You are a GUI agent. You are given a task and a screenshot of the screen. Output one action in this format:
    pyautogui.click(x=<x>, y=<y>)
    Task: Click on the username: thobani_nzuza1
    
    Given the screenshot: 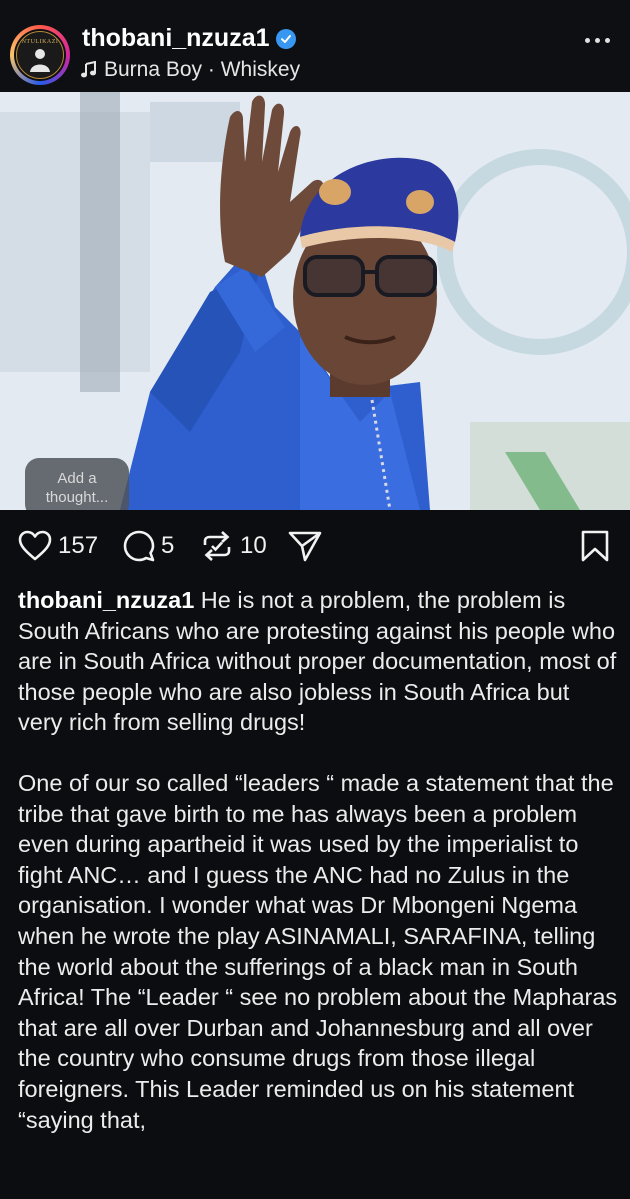 What is the action you would take?
    pyautogui.click(x=189, y=38)
    